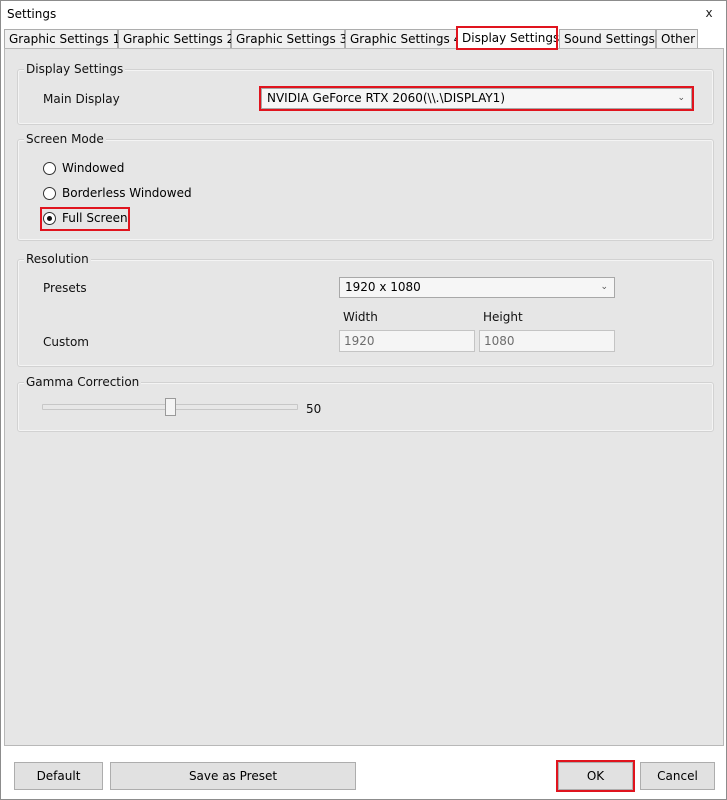 This screenshot has width=727, height=800. What do you see at coordinates (607, 38) in the screenshot?
I see `tab-sound-settings: Sound Settings` at bounding box center [607, 38].